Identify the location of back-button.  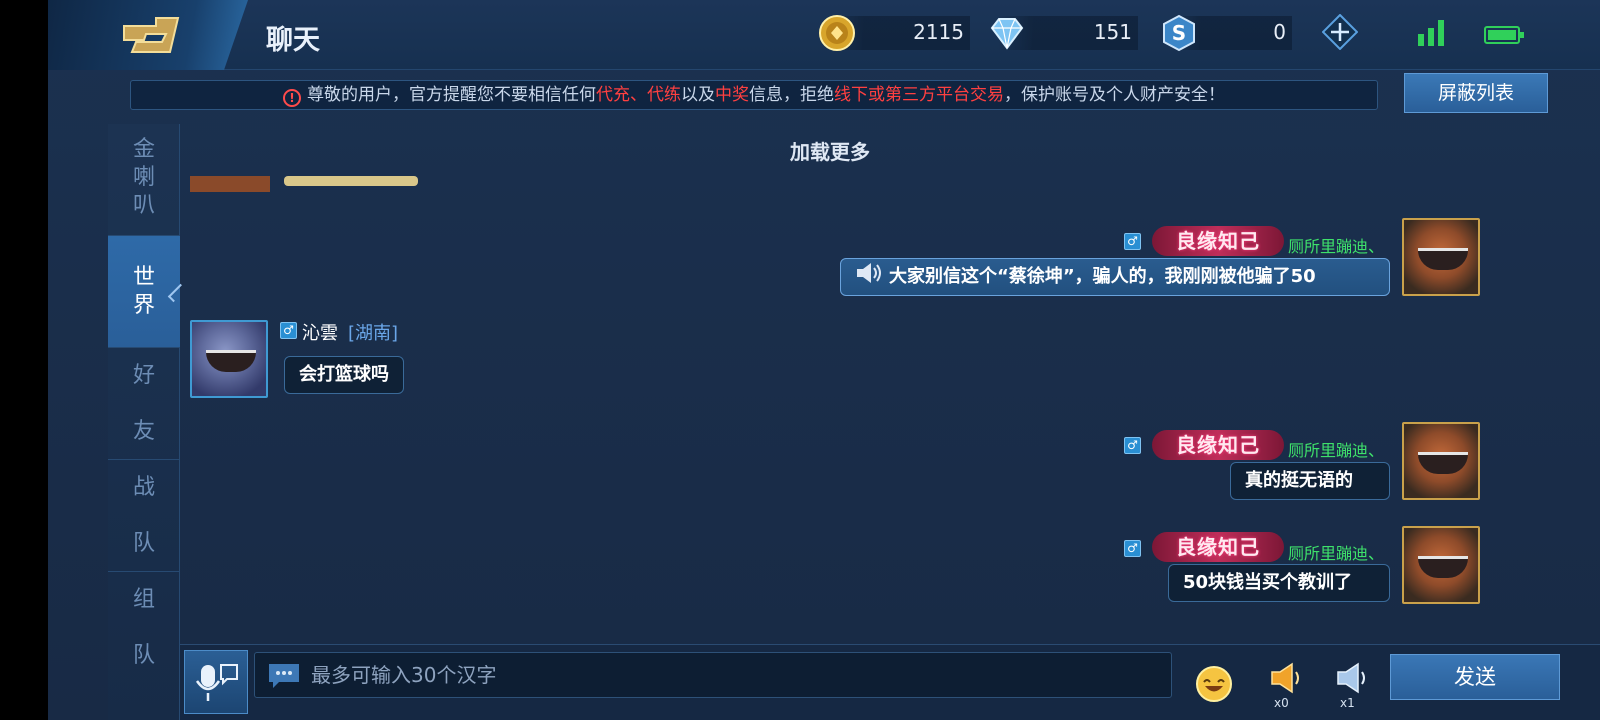
(148, 35).